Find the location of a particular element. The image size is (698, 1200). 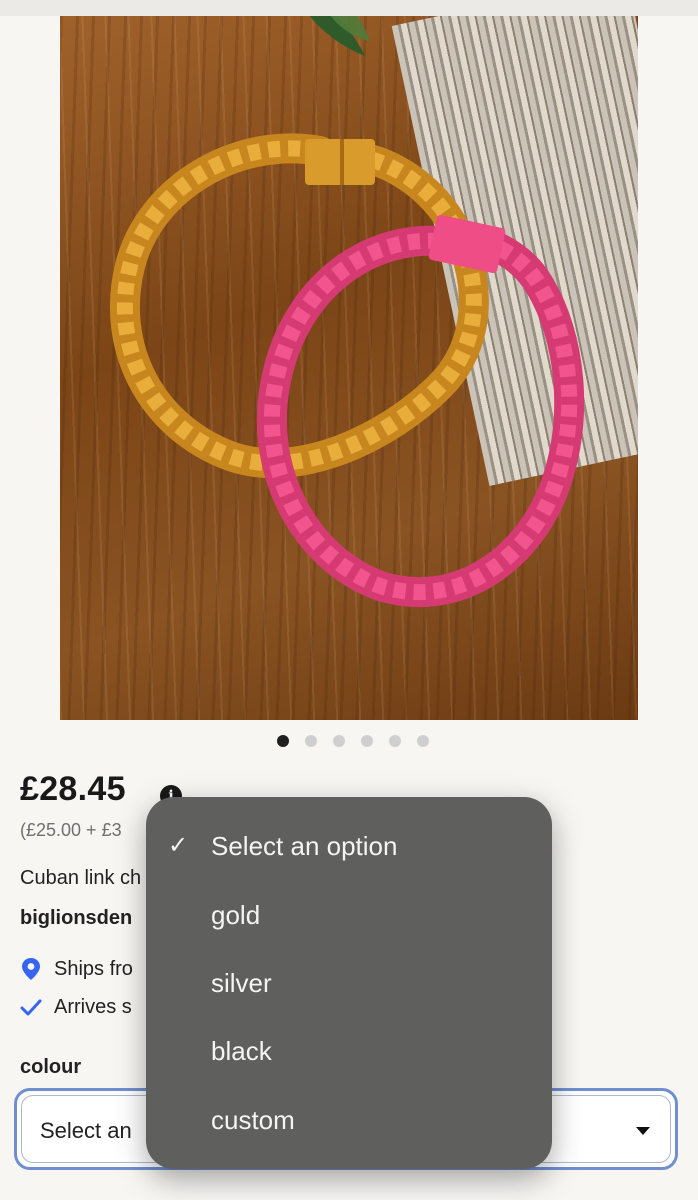

option-select-an-option: ✓ Select an option is located at coordinates (349, 846).